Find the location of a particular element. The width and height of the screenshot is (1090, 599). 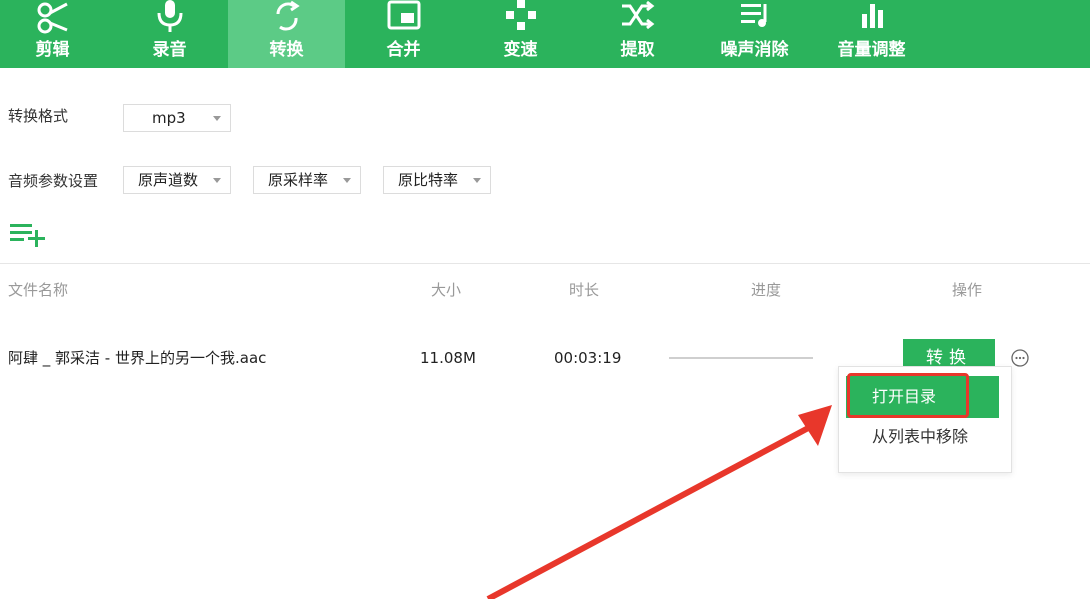

add-list-icon is located at coordinates (27, 235).